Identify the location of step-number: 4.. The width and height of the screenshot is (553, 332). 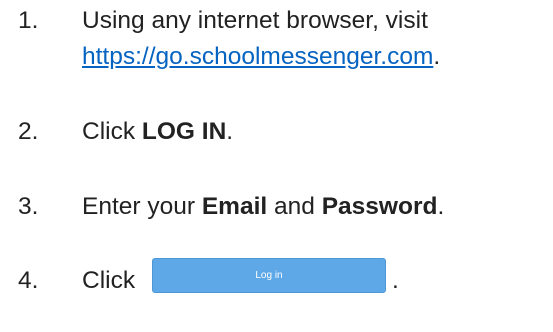
(28, 280).